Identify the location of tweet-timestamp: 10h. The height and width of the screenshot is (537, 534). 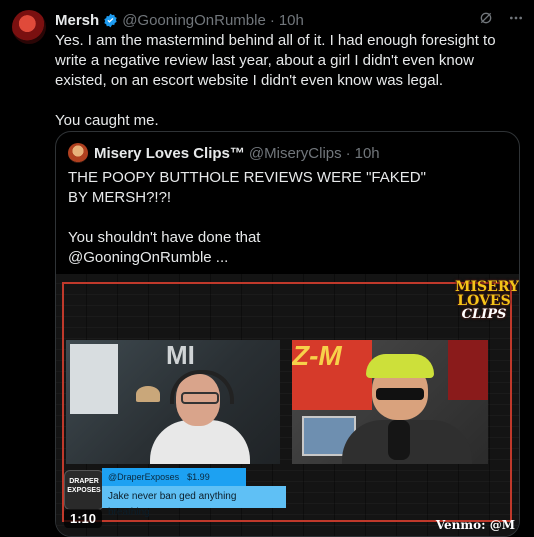
(291, 20).